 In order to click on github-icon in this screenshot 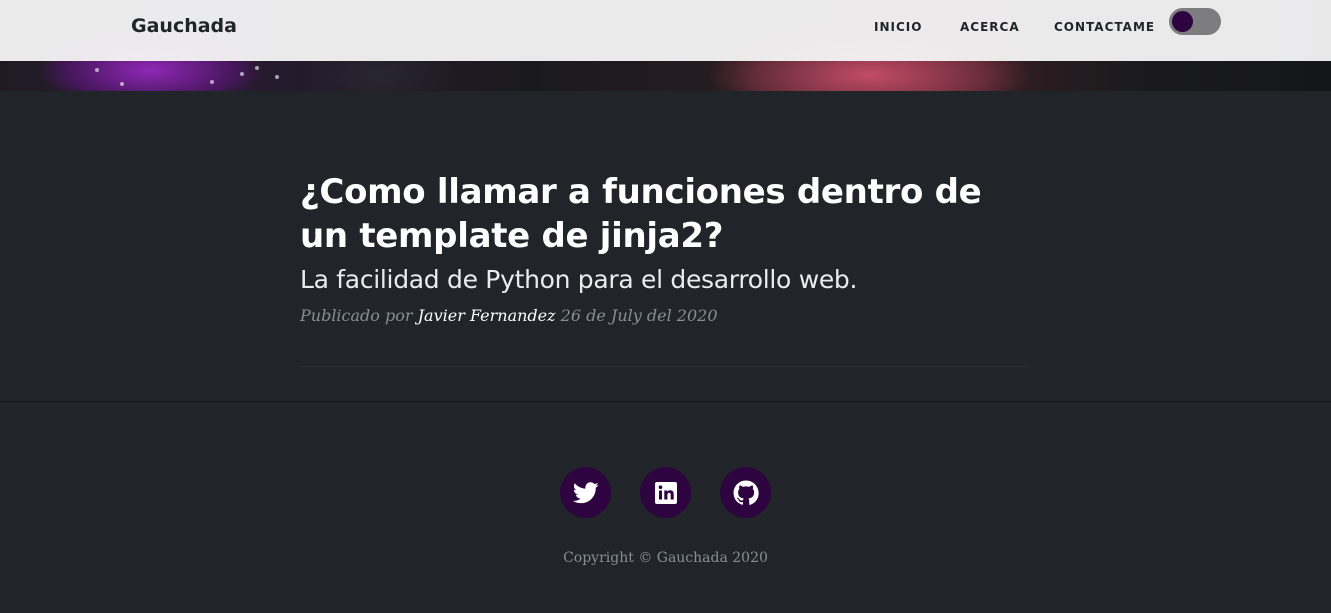, I will do `click(746, 492)`.